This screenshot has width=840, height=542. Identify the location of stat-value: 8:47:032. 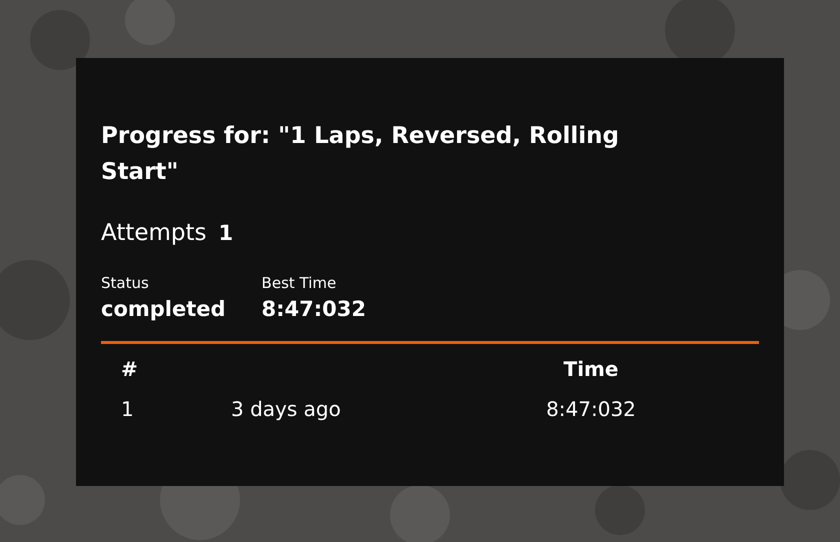
(314, 309).